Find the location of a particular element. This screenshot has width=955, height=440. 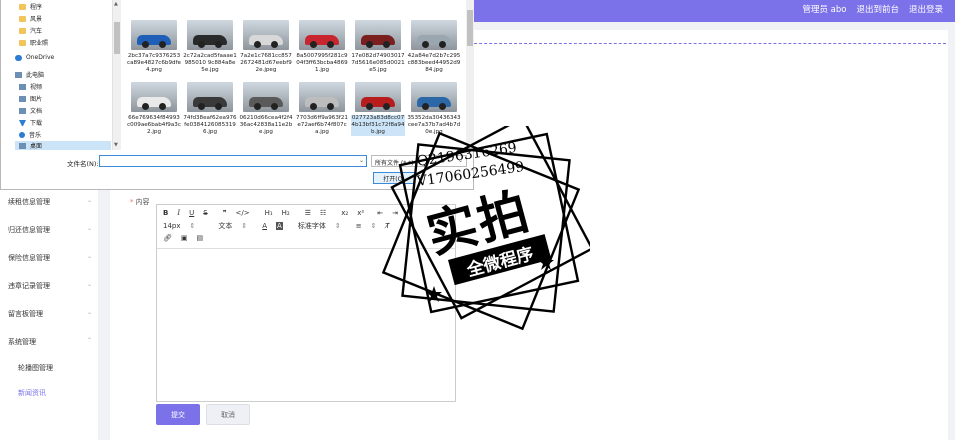

nav-label: 桌面 is located at coordinates (36, 146).